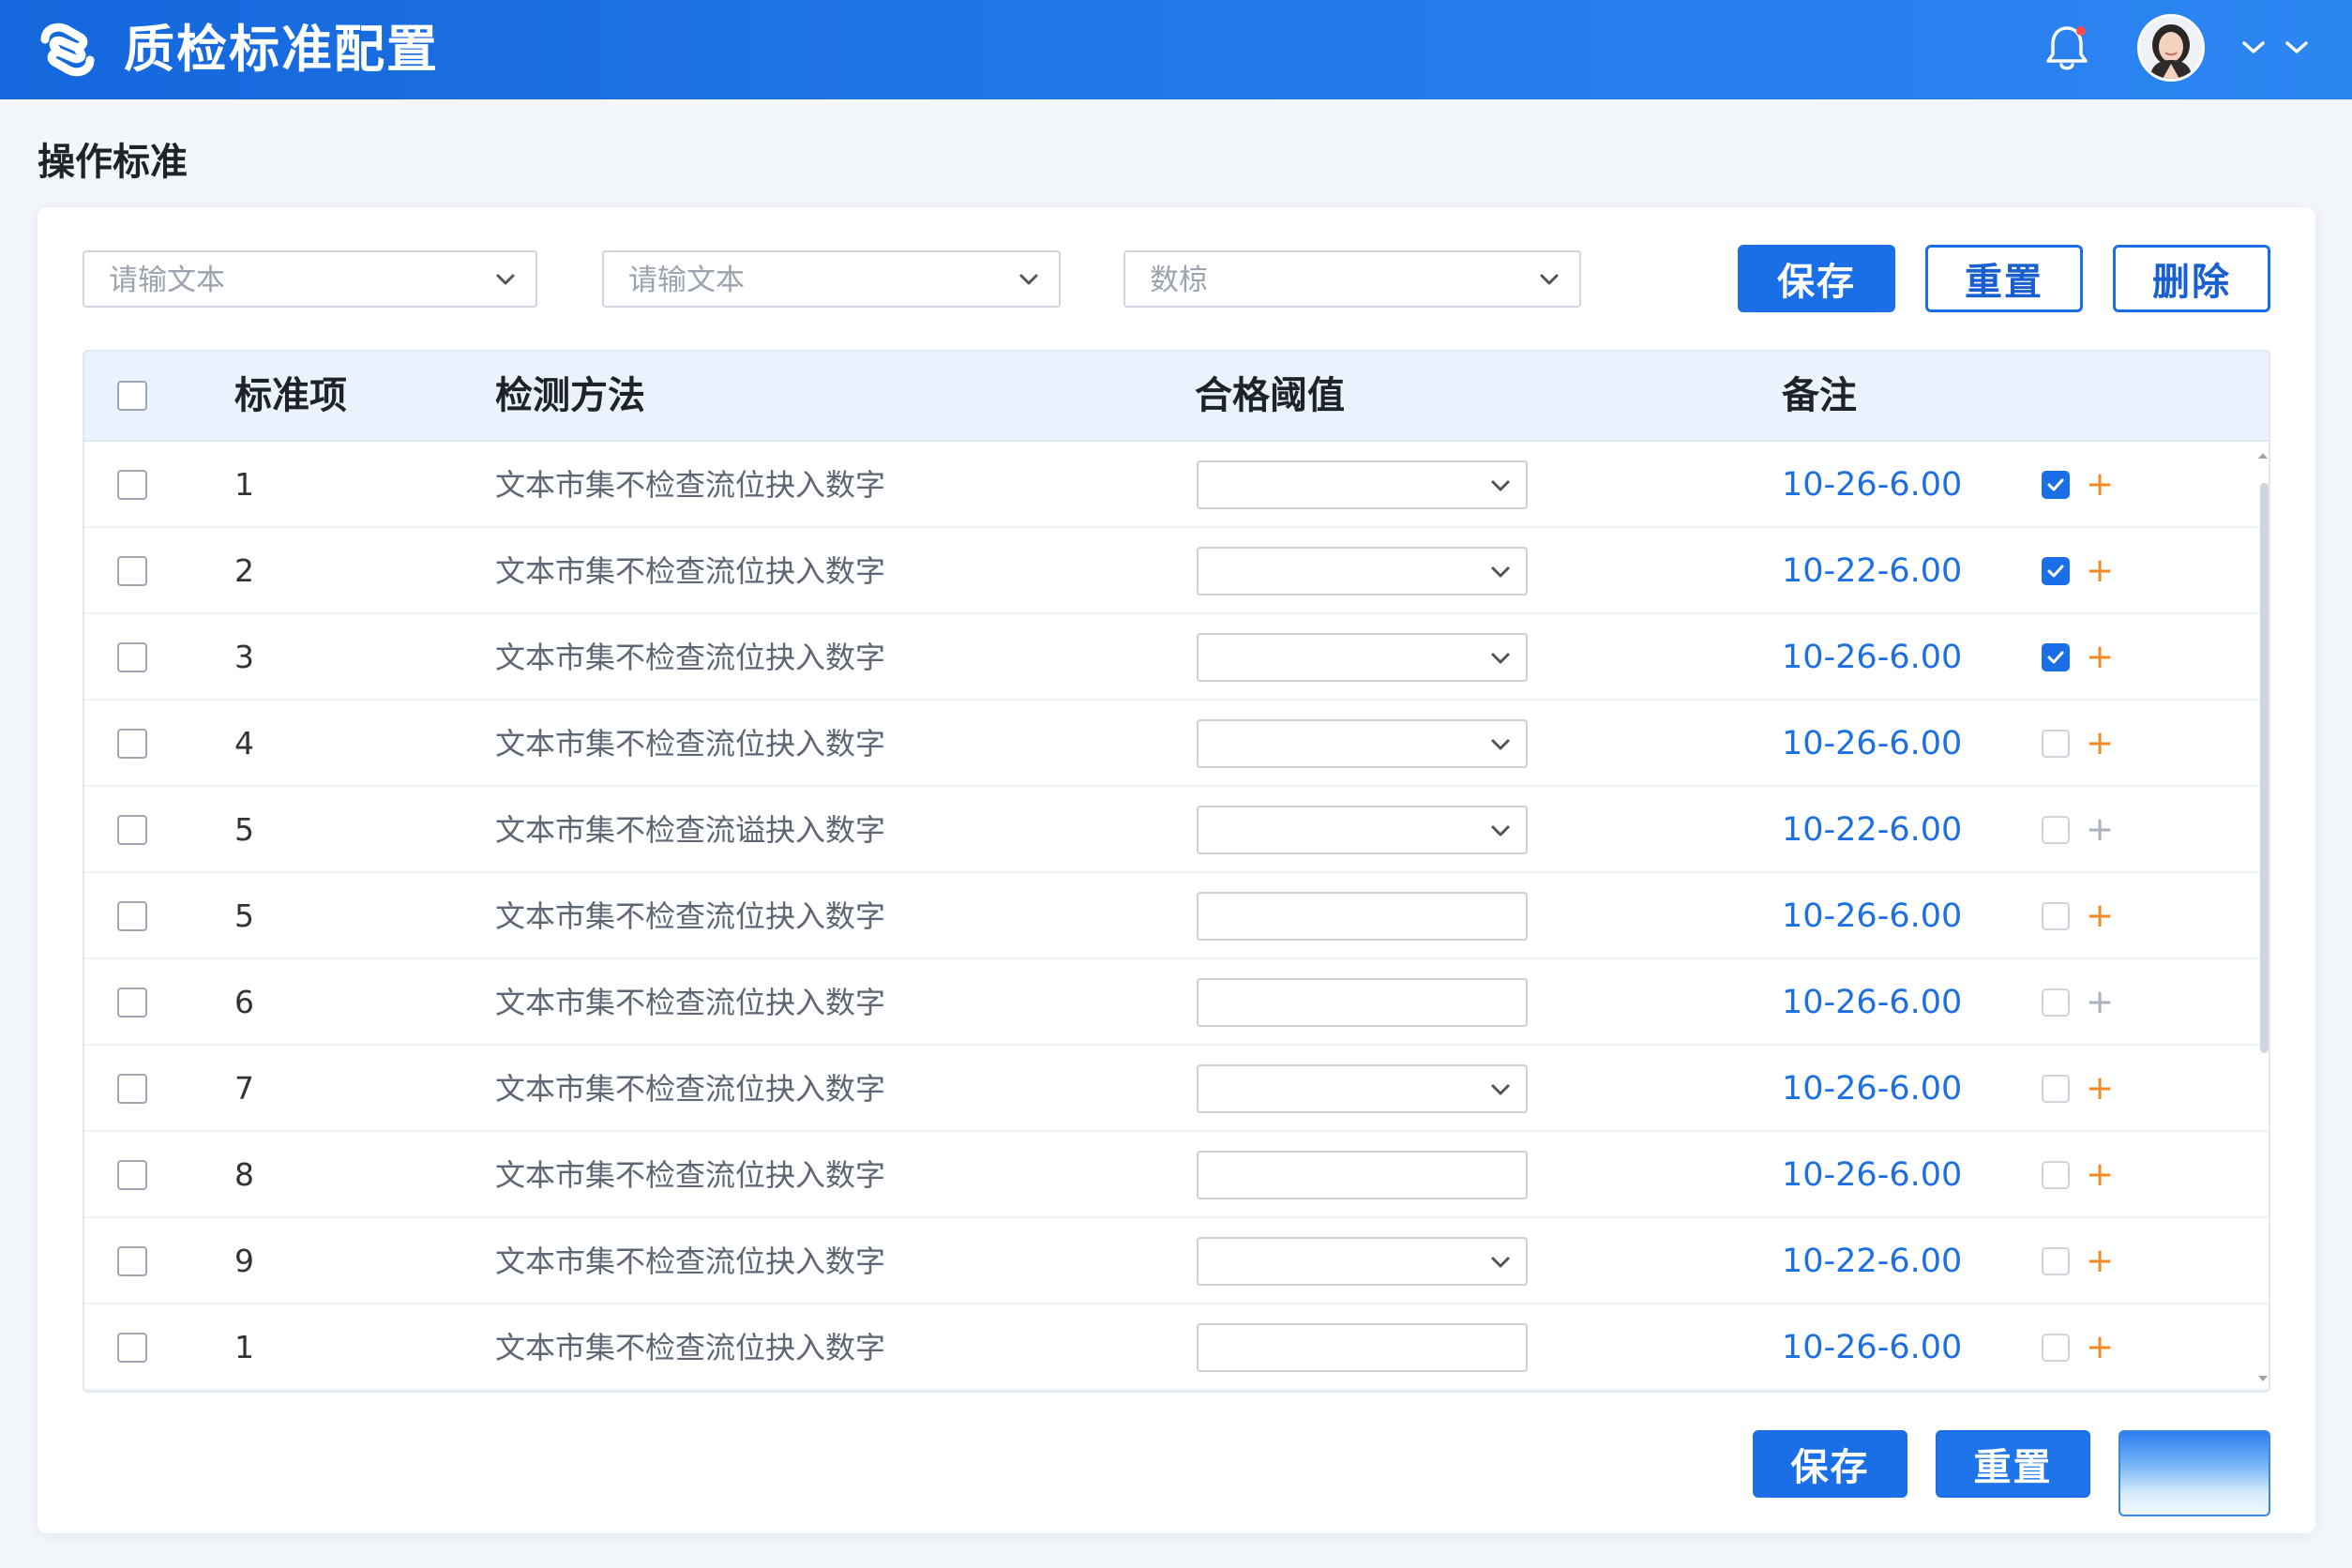 The height and width of the screenshot is (1568, 2352). I want to click on standard-item: 2, so click(244, 571).